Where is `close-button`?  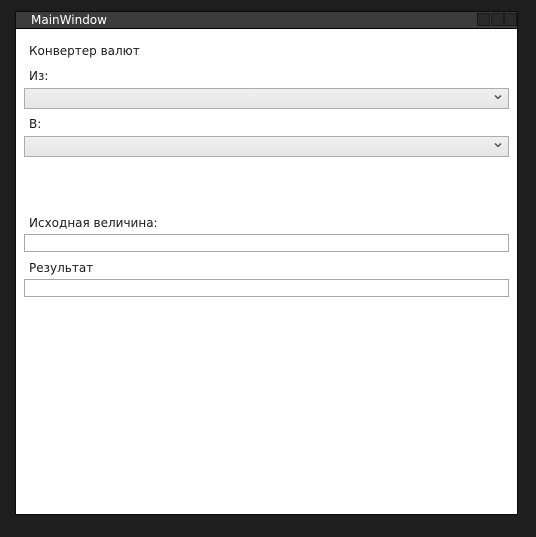
close-button is located at coordinates (510, 19).